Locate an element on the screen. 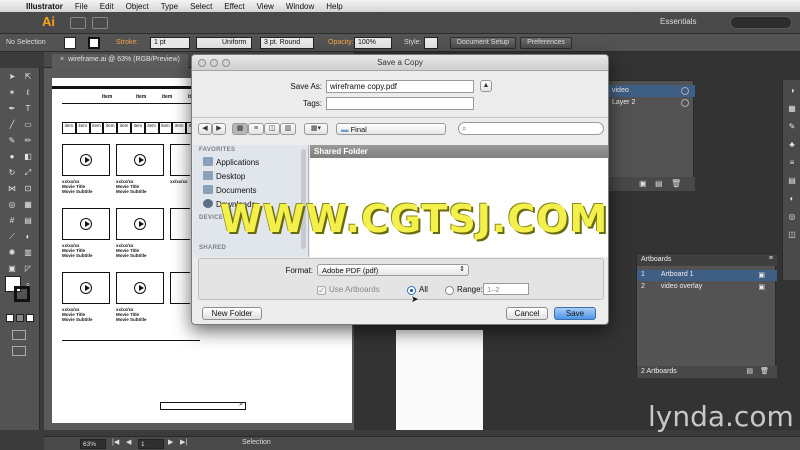 The image size is (800, 450). cover-flow-button: ▥ is located at coordinates (288, 129).